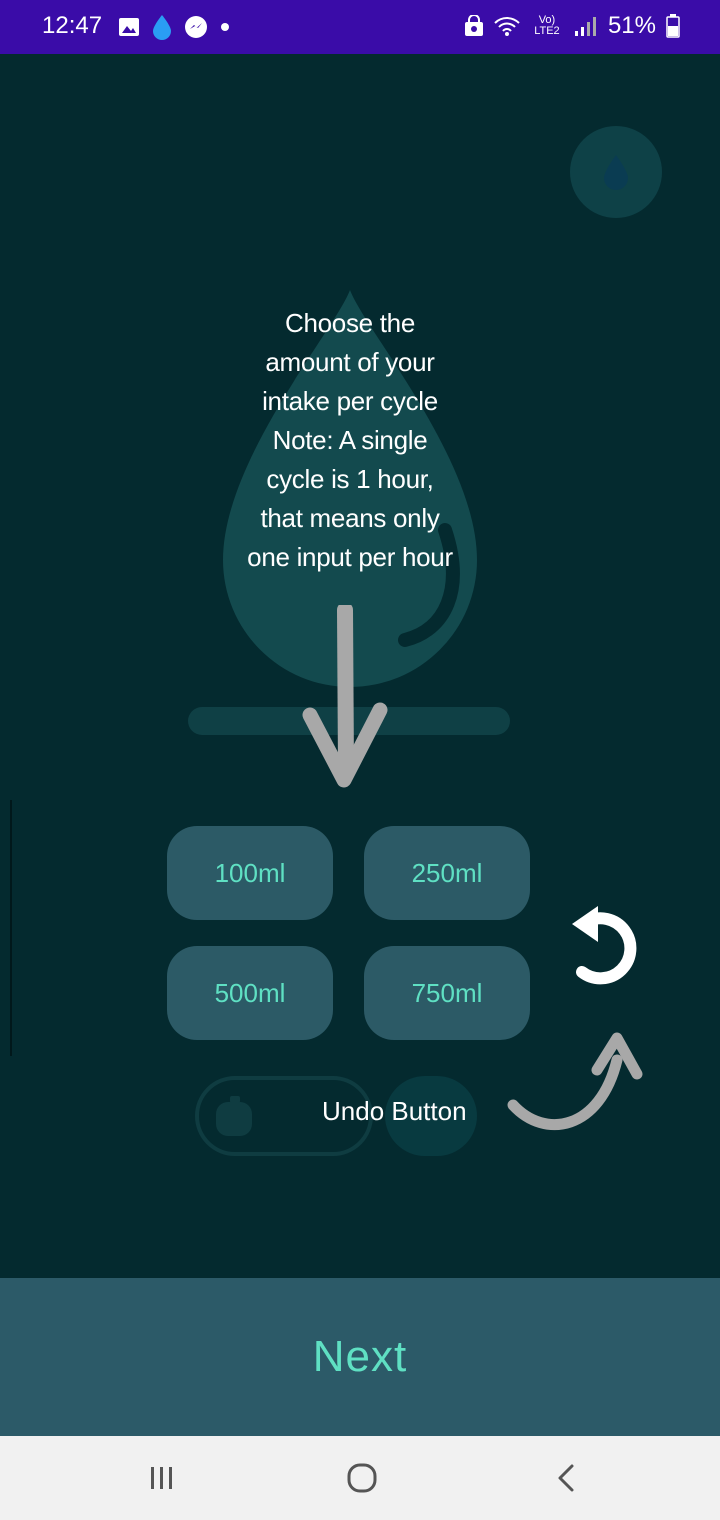 This screenshot has height=1520, width=720. Describe the element at coordinates (673, 26) in the screenshot. I see `battery-icon` at that location.